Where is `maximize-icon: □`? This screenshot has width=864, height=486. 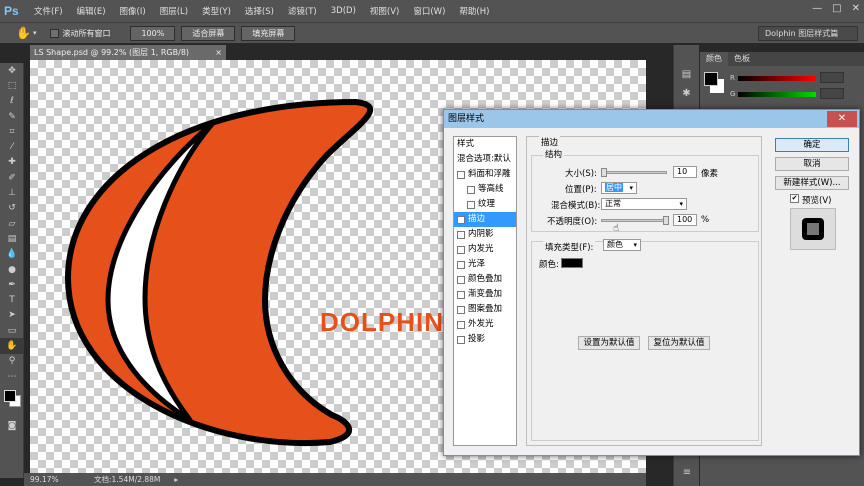
maximize-icon: □ is located at coordinates (836, 8).